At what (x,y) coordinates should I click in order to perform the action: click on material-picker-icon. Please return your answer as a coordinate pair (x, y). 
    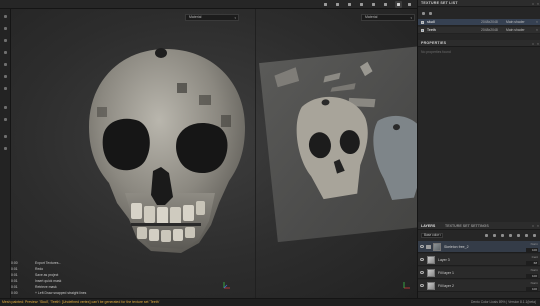
    Looking at the image, I should click on (5, 88).